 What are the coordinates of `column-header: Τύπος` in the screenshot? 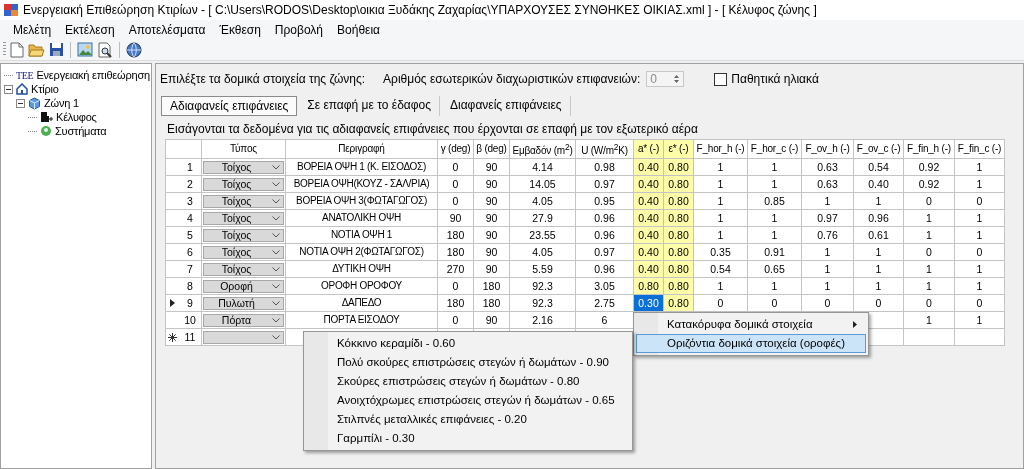 It's located at (243, 149).